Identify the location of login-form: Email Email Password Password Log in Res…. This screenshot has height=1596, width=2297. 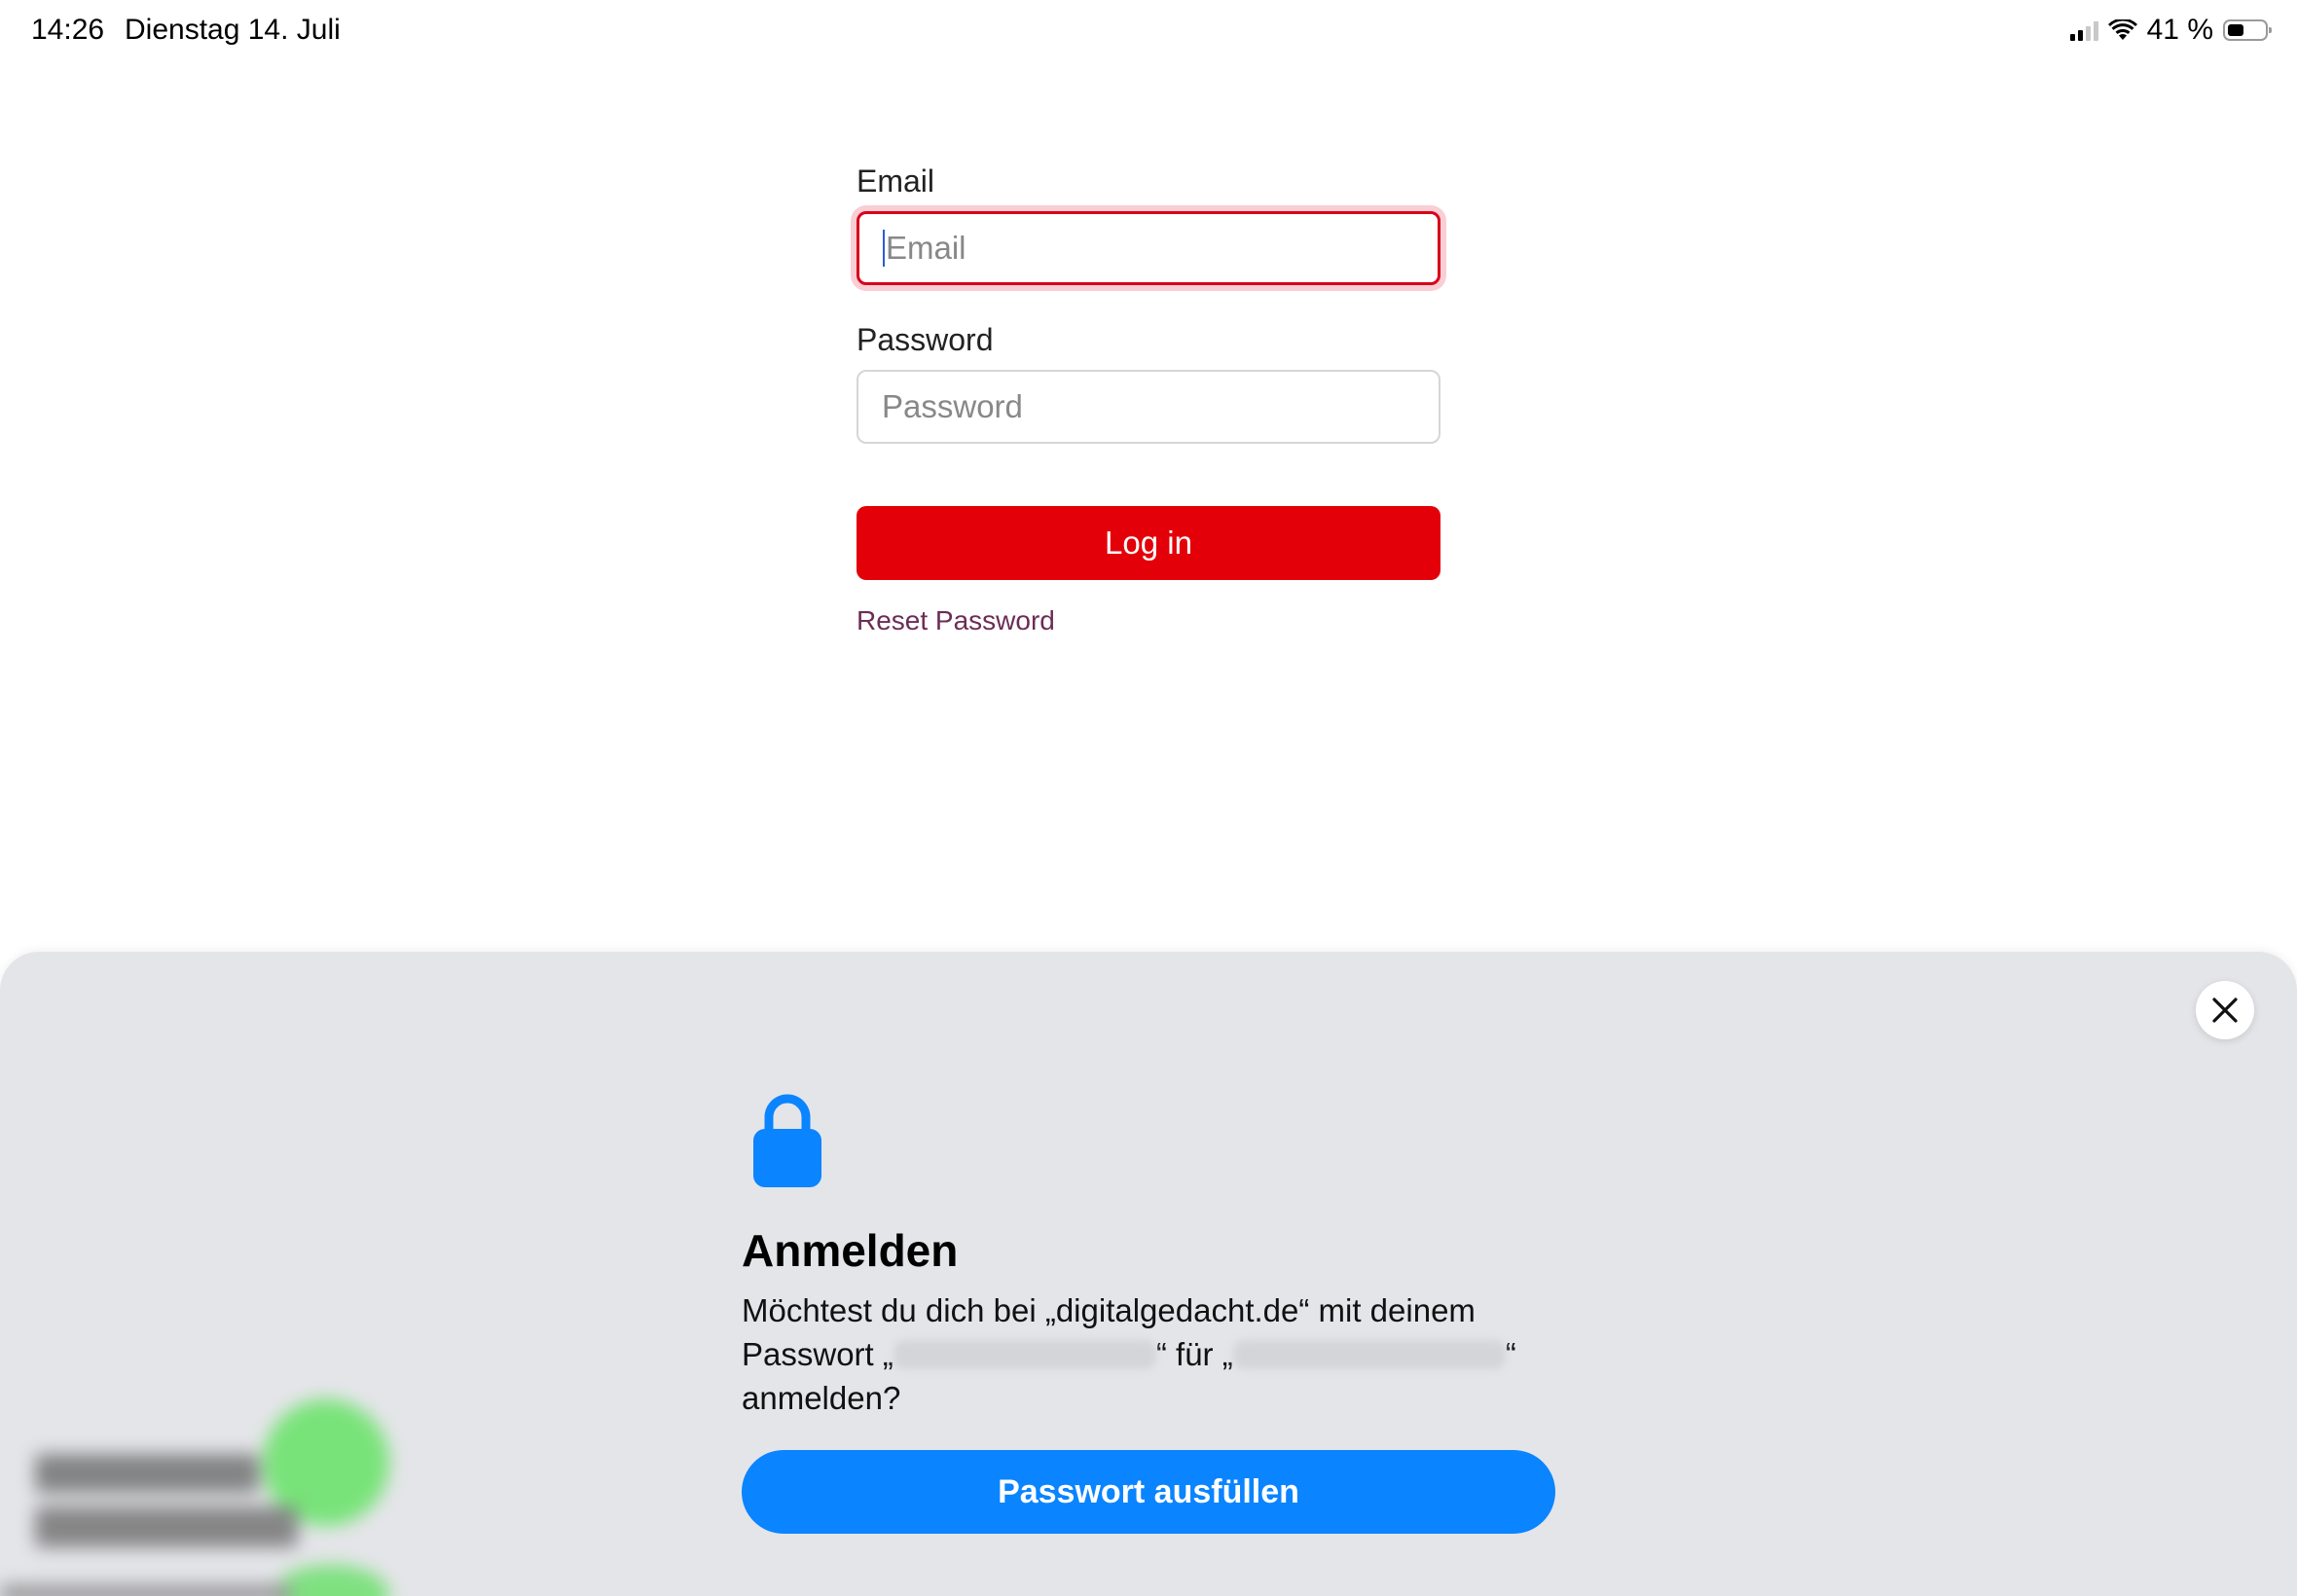
(1148, 399).